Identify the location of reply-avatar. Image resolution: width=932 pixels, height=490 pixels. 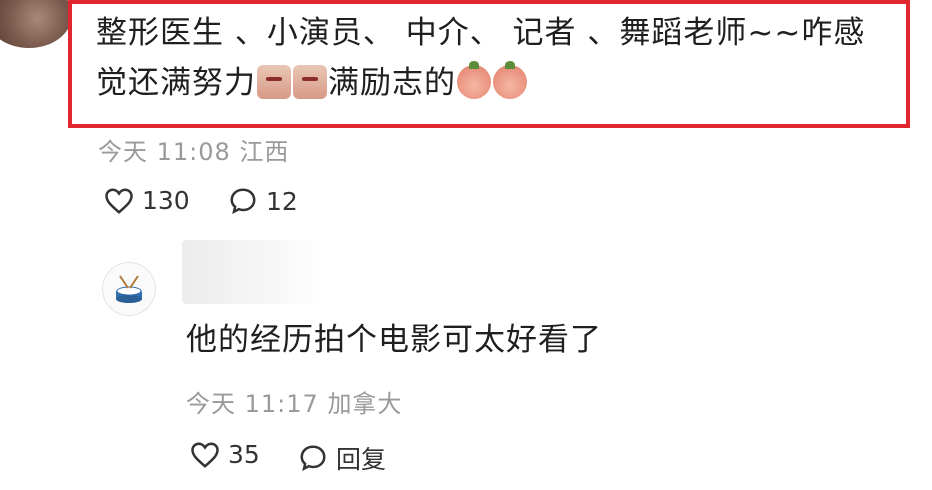
(129, 289).